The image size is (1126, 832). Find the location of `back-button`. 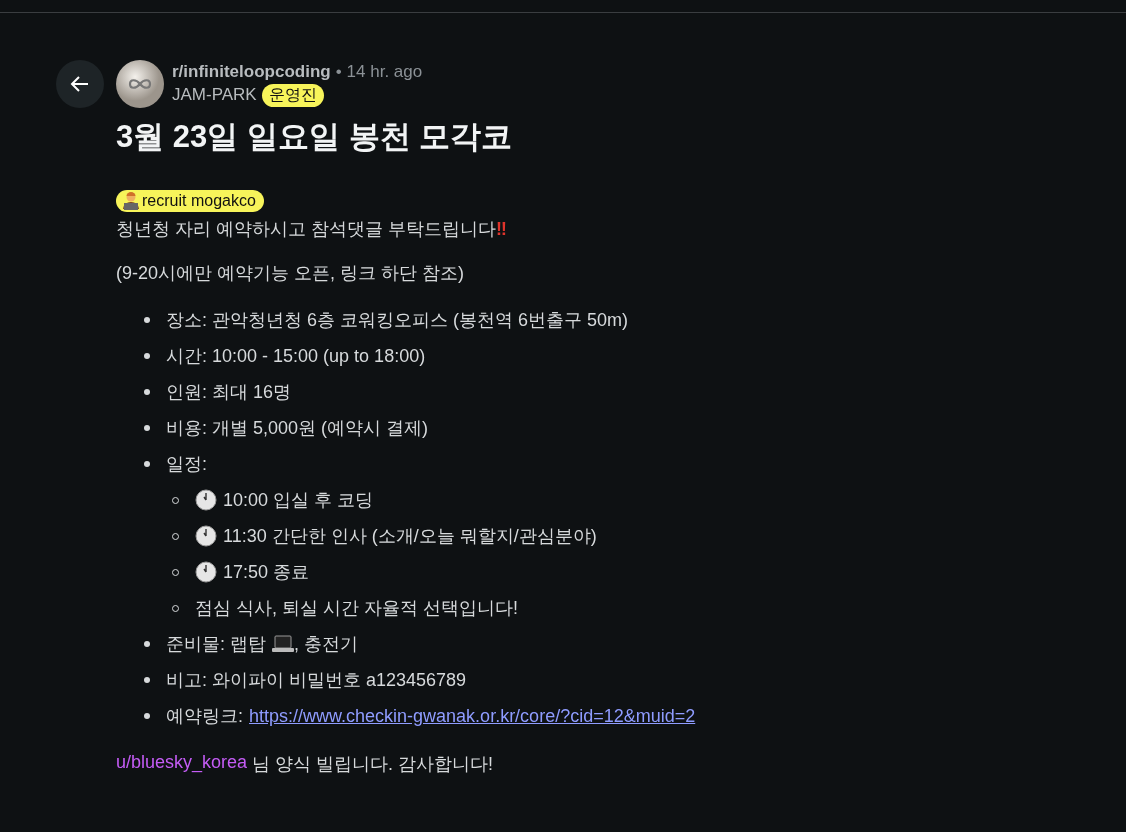

back-button is located at coordinates (80, 84).